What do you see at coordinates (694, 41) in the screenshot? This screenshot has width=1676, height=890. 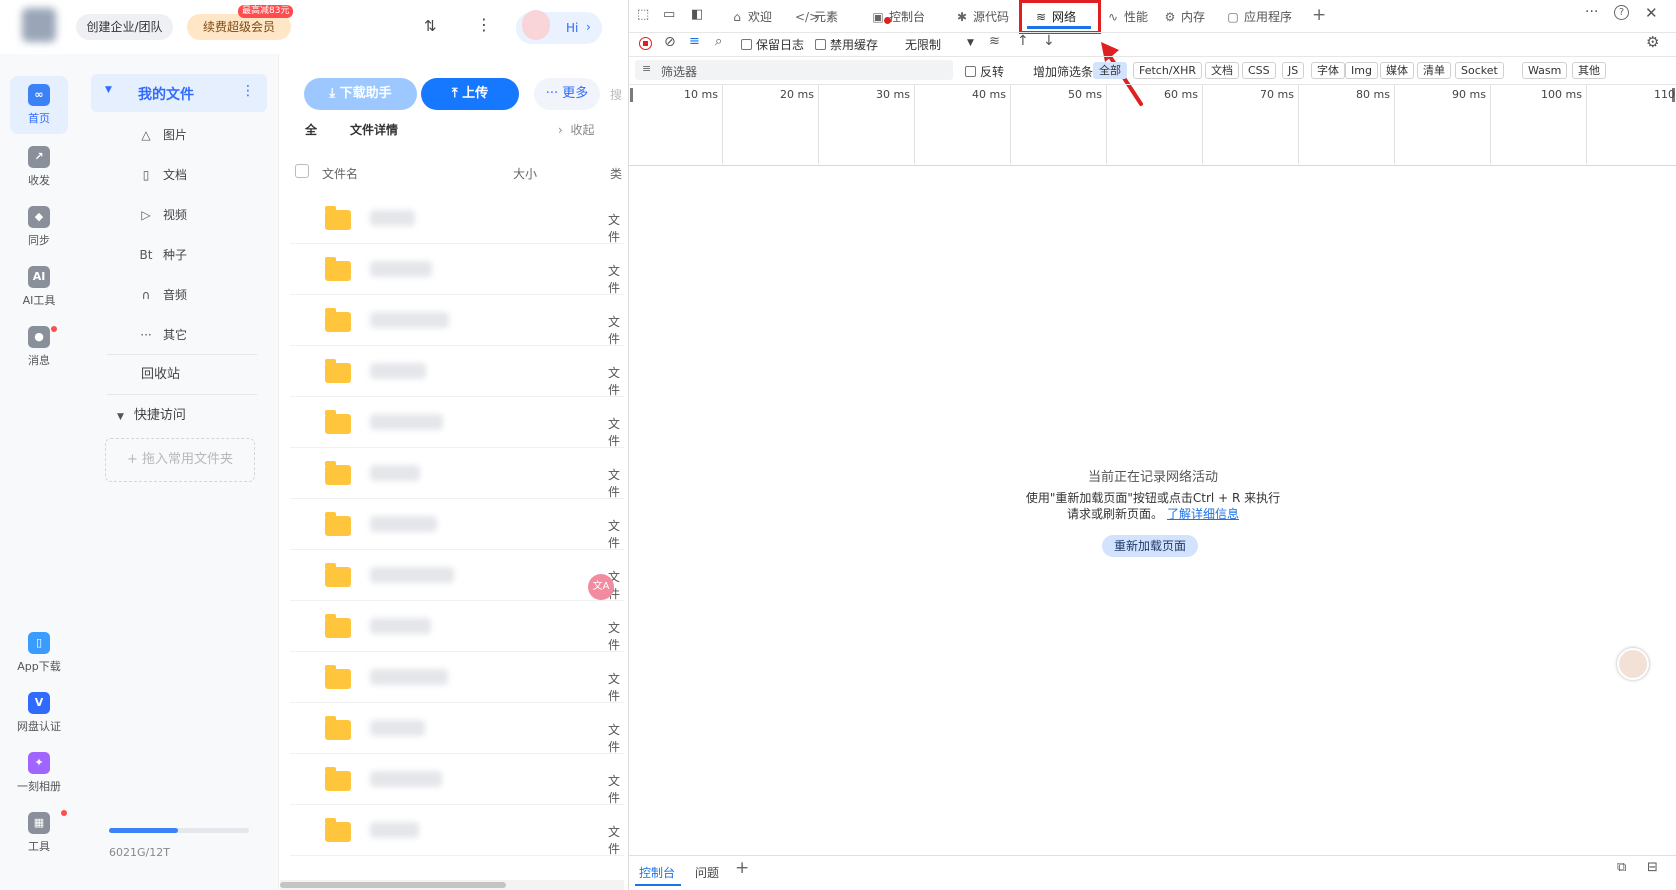 I see `filter-toggle-icon: ≡` at bounding box center [694, 41].